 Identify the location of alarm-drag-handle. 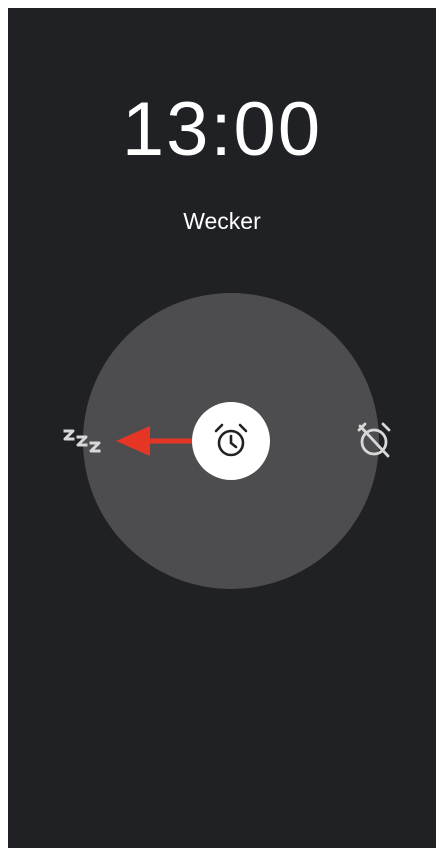
(231, 441).